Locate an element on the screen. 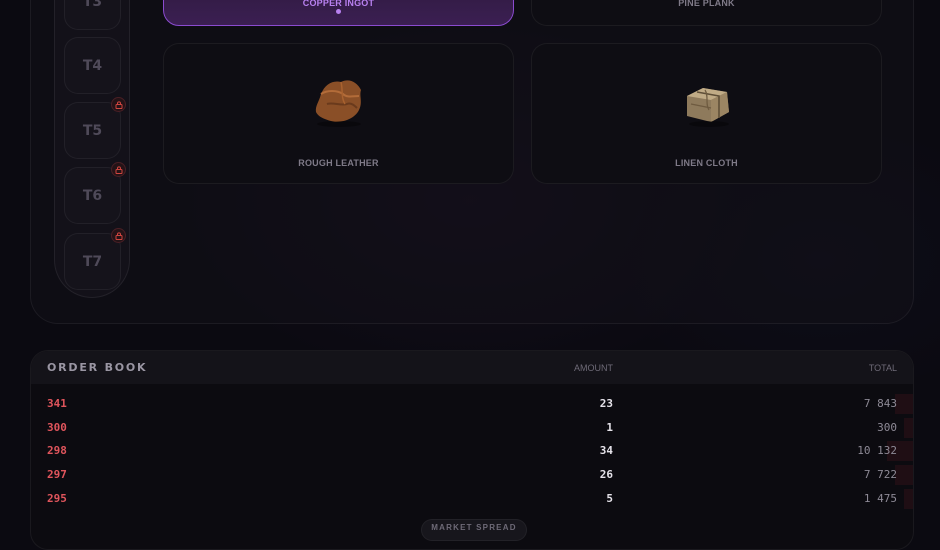 The height and width of the screenshot is (550, 940). order-row: 297 26 7 722 is located at coordinates (472, 475).